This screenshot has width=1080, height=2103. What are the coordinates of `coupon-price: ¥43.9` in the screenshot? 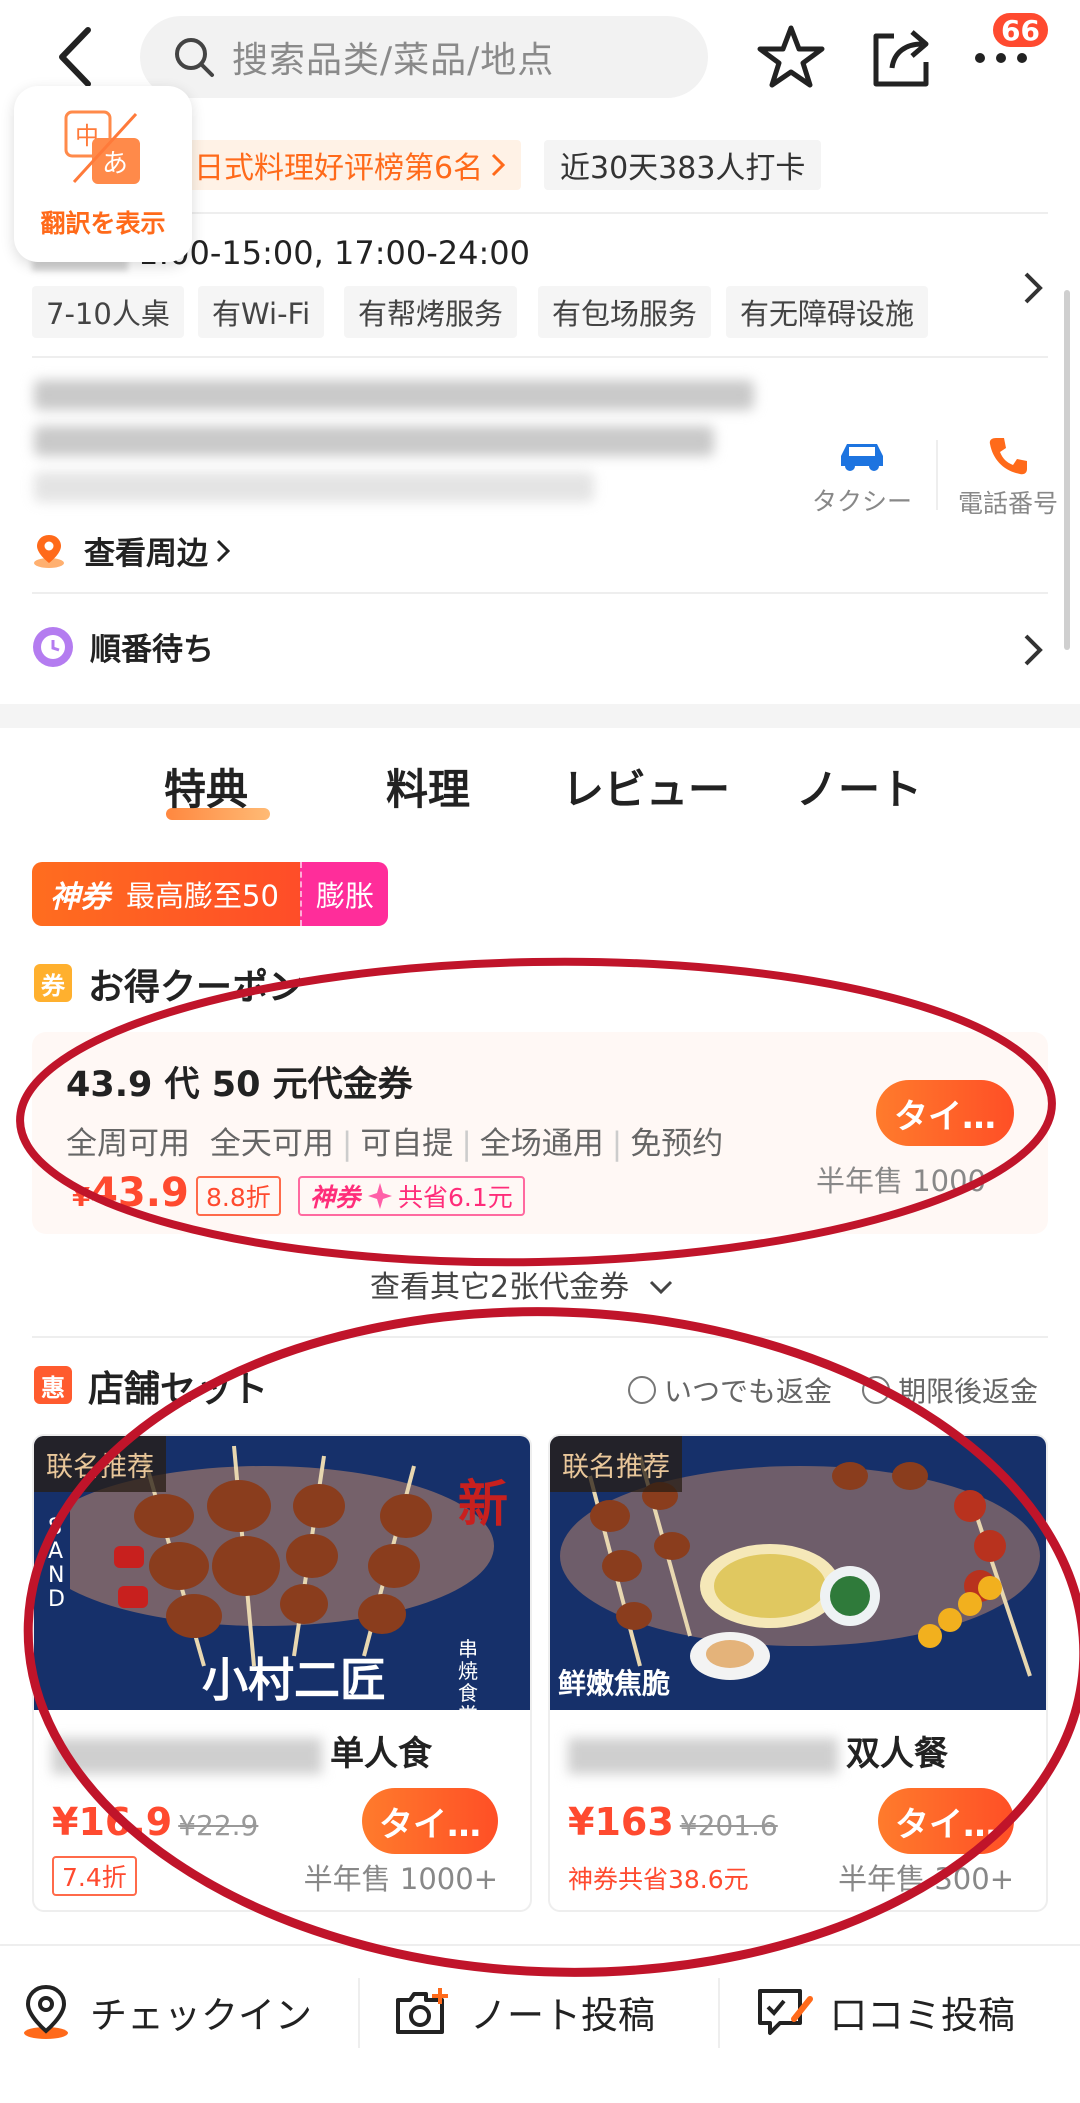 It's located at (130, 1193).